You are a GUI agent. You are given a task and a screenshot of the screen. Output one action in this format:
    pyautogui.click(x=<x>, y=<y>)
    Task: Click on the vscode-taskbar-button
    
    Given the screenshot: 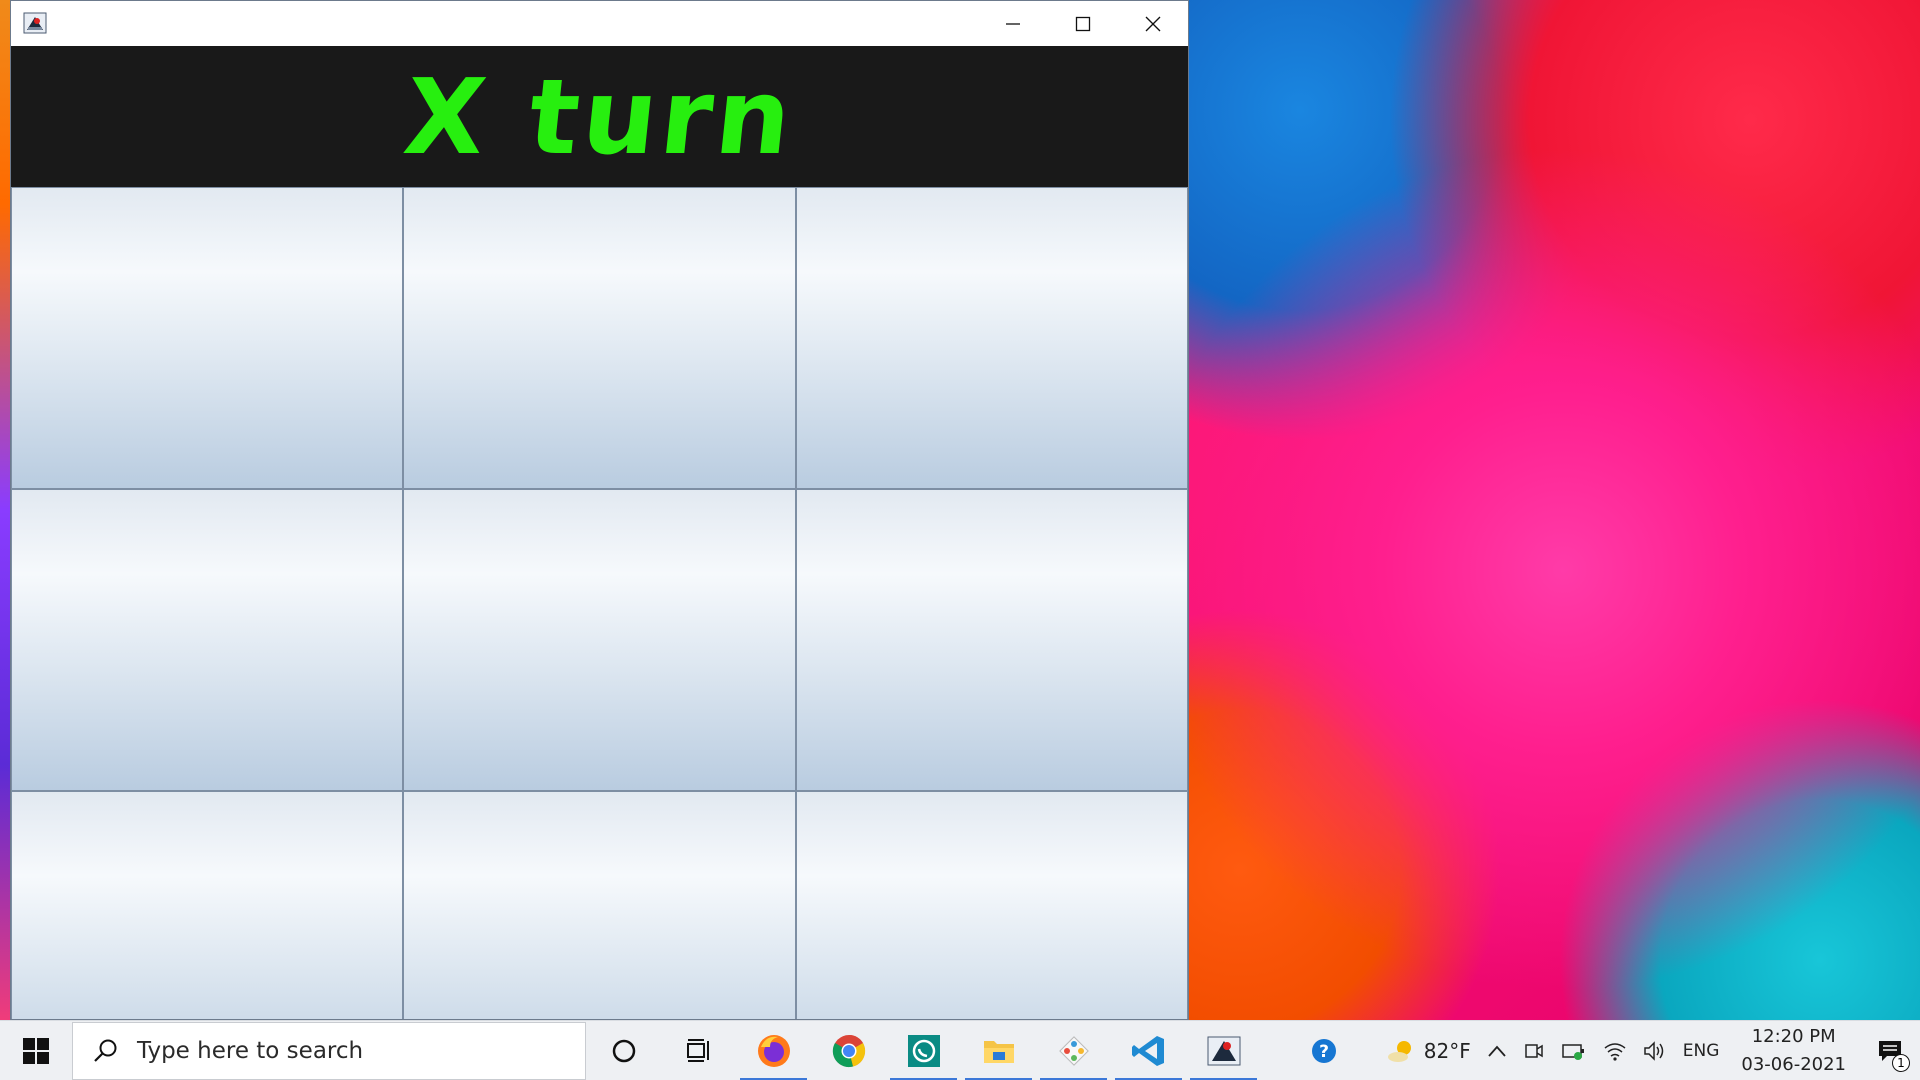 What is the action you would take?
    pyautogui.click(x=1148, y=1050)
    